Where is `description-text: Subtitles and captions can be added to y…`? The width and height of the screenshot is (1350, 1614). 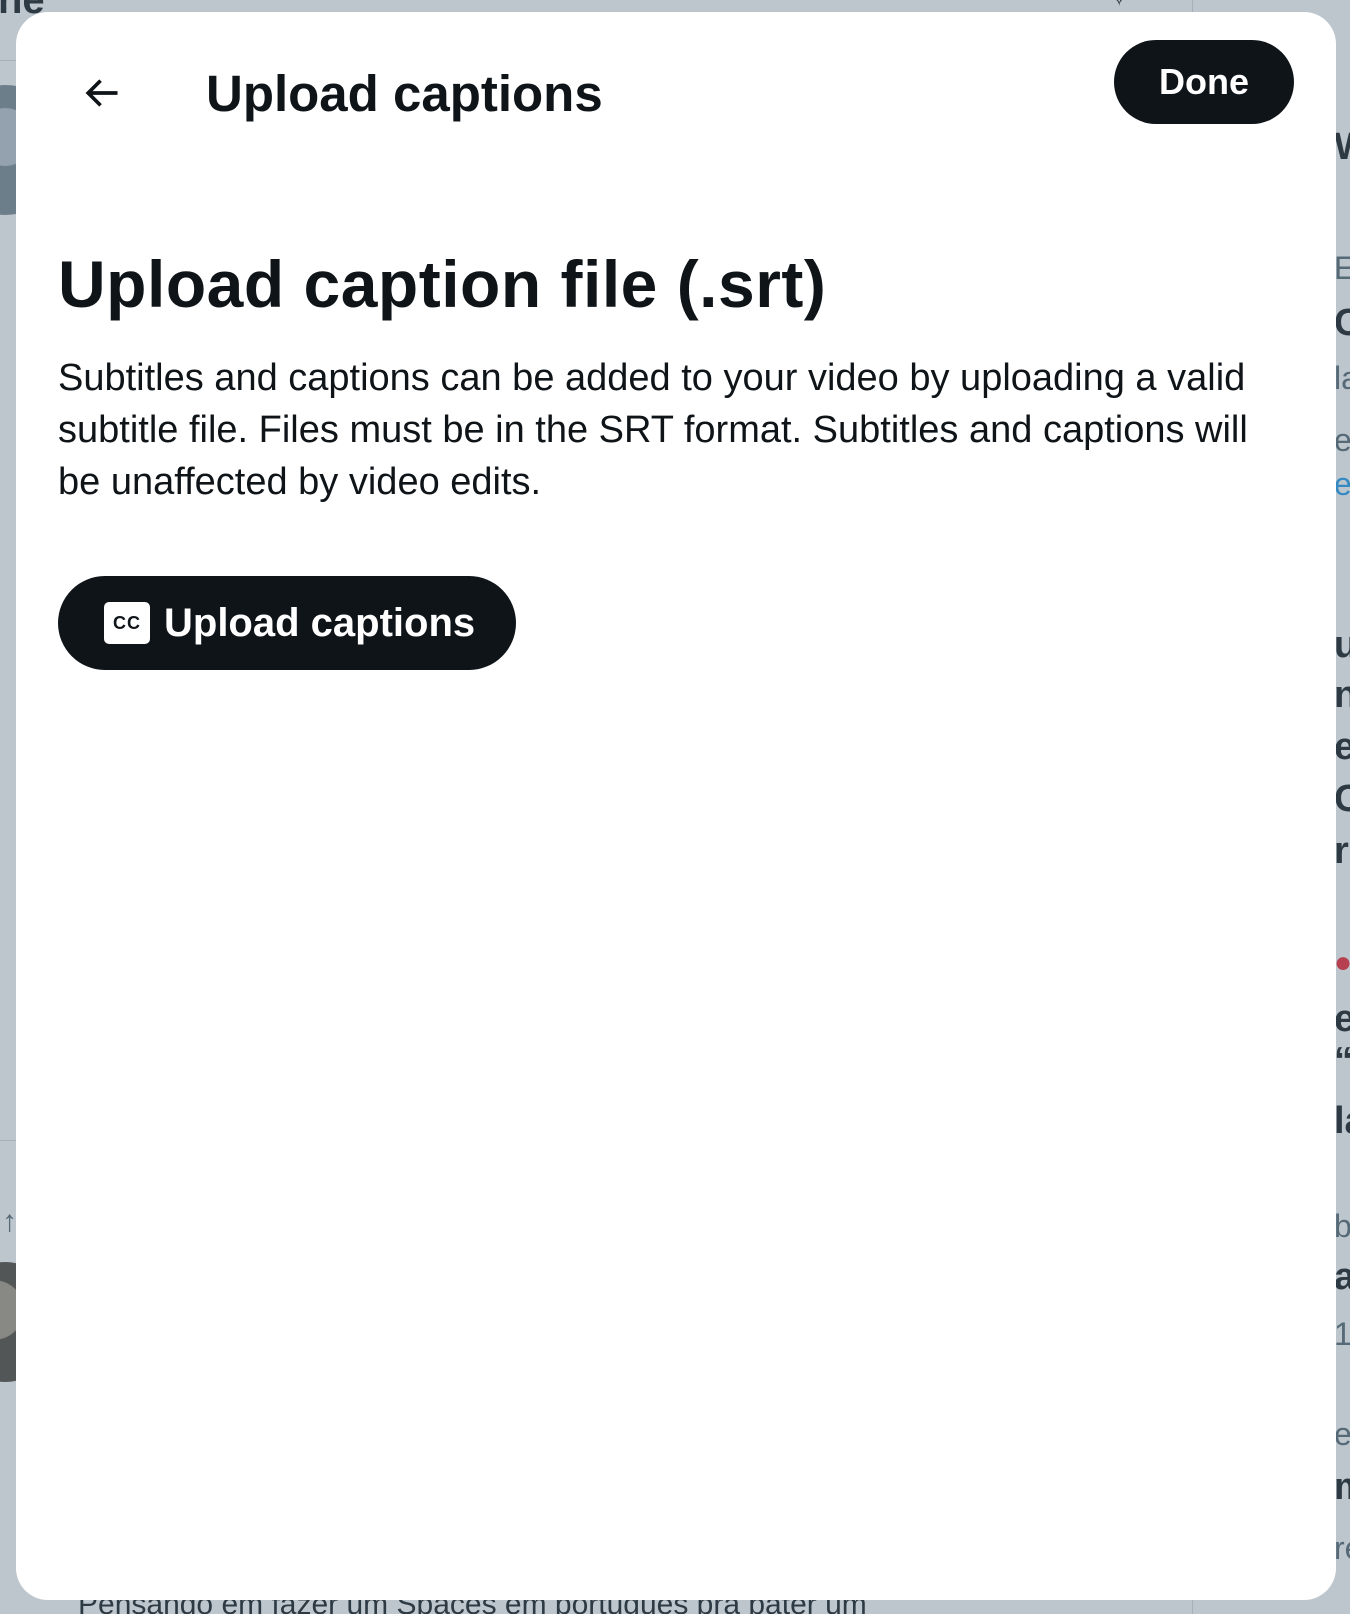 description-text: Subtitles and captions can be added to y… is located at coordinates (653, 430).